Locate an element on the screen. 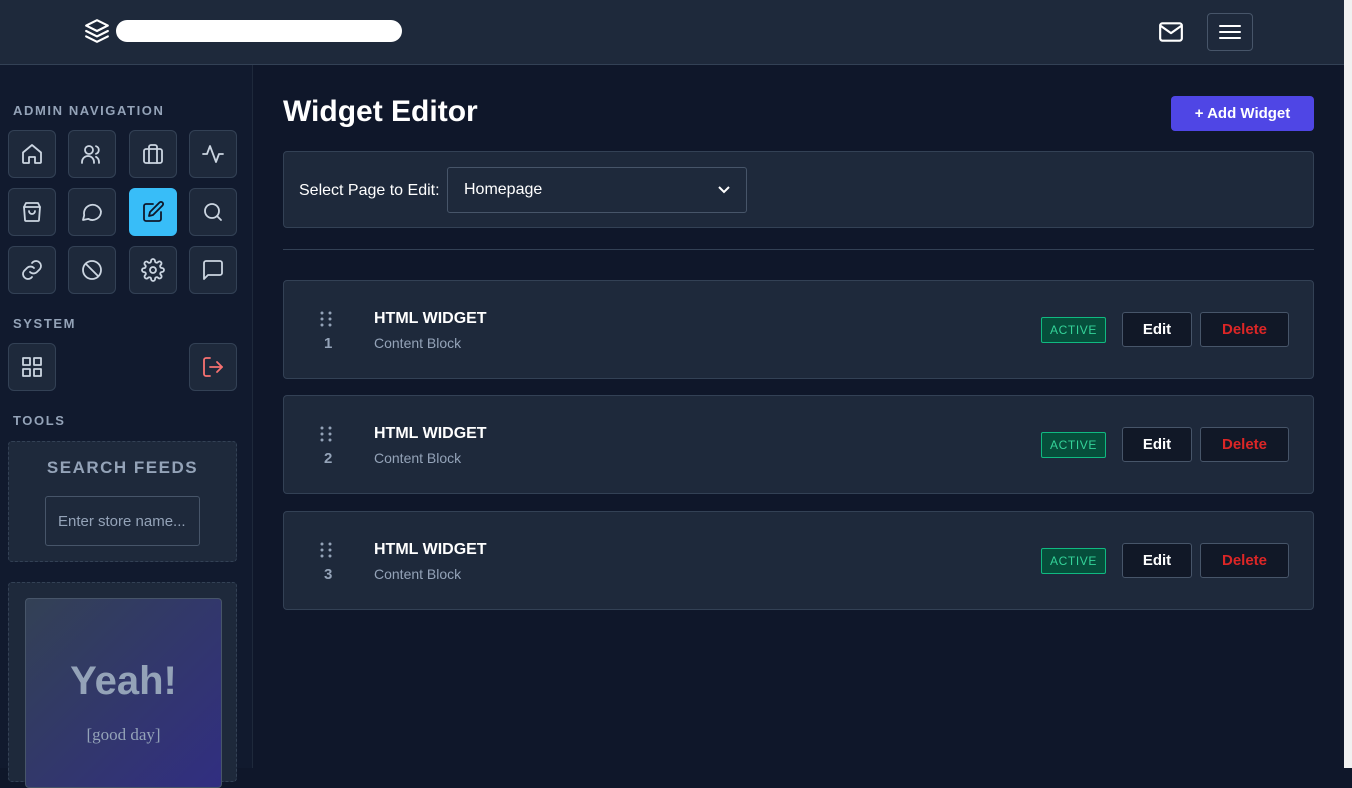 The image size is (1352, 788). nav-comments is located at coordinates (213, 270).